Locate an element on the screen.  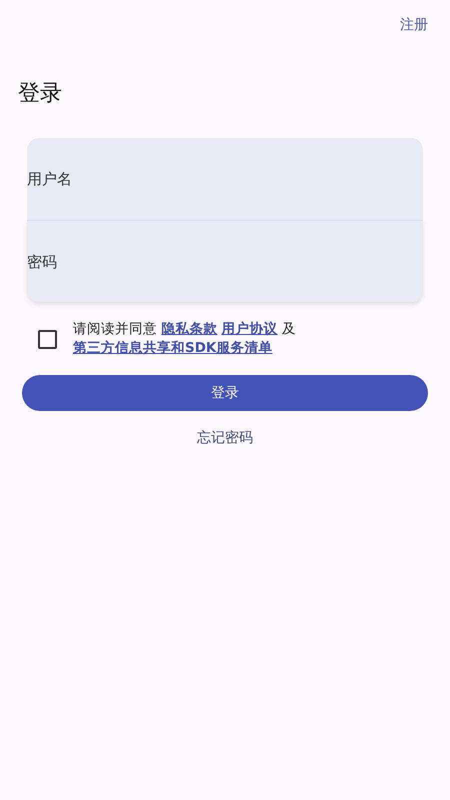
forgot-password-link: 忘记密码 is located at coordinates (225, 438).